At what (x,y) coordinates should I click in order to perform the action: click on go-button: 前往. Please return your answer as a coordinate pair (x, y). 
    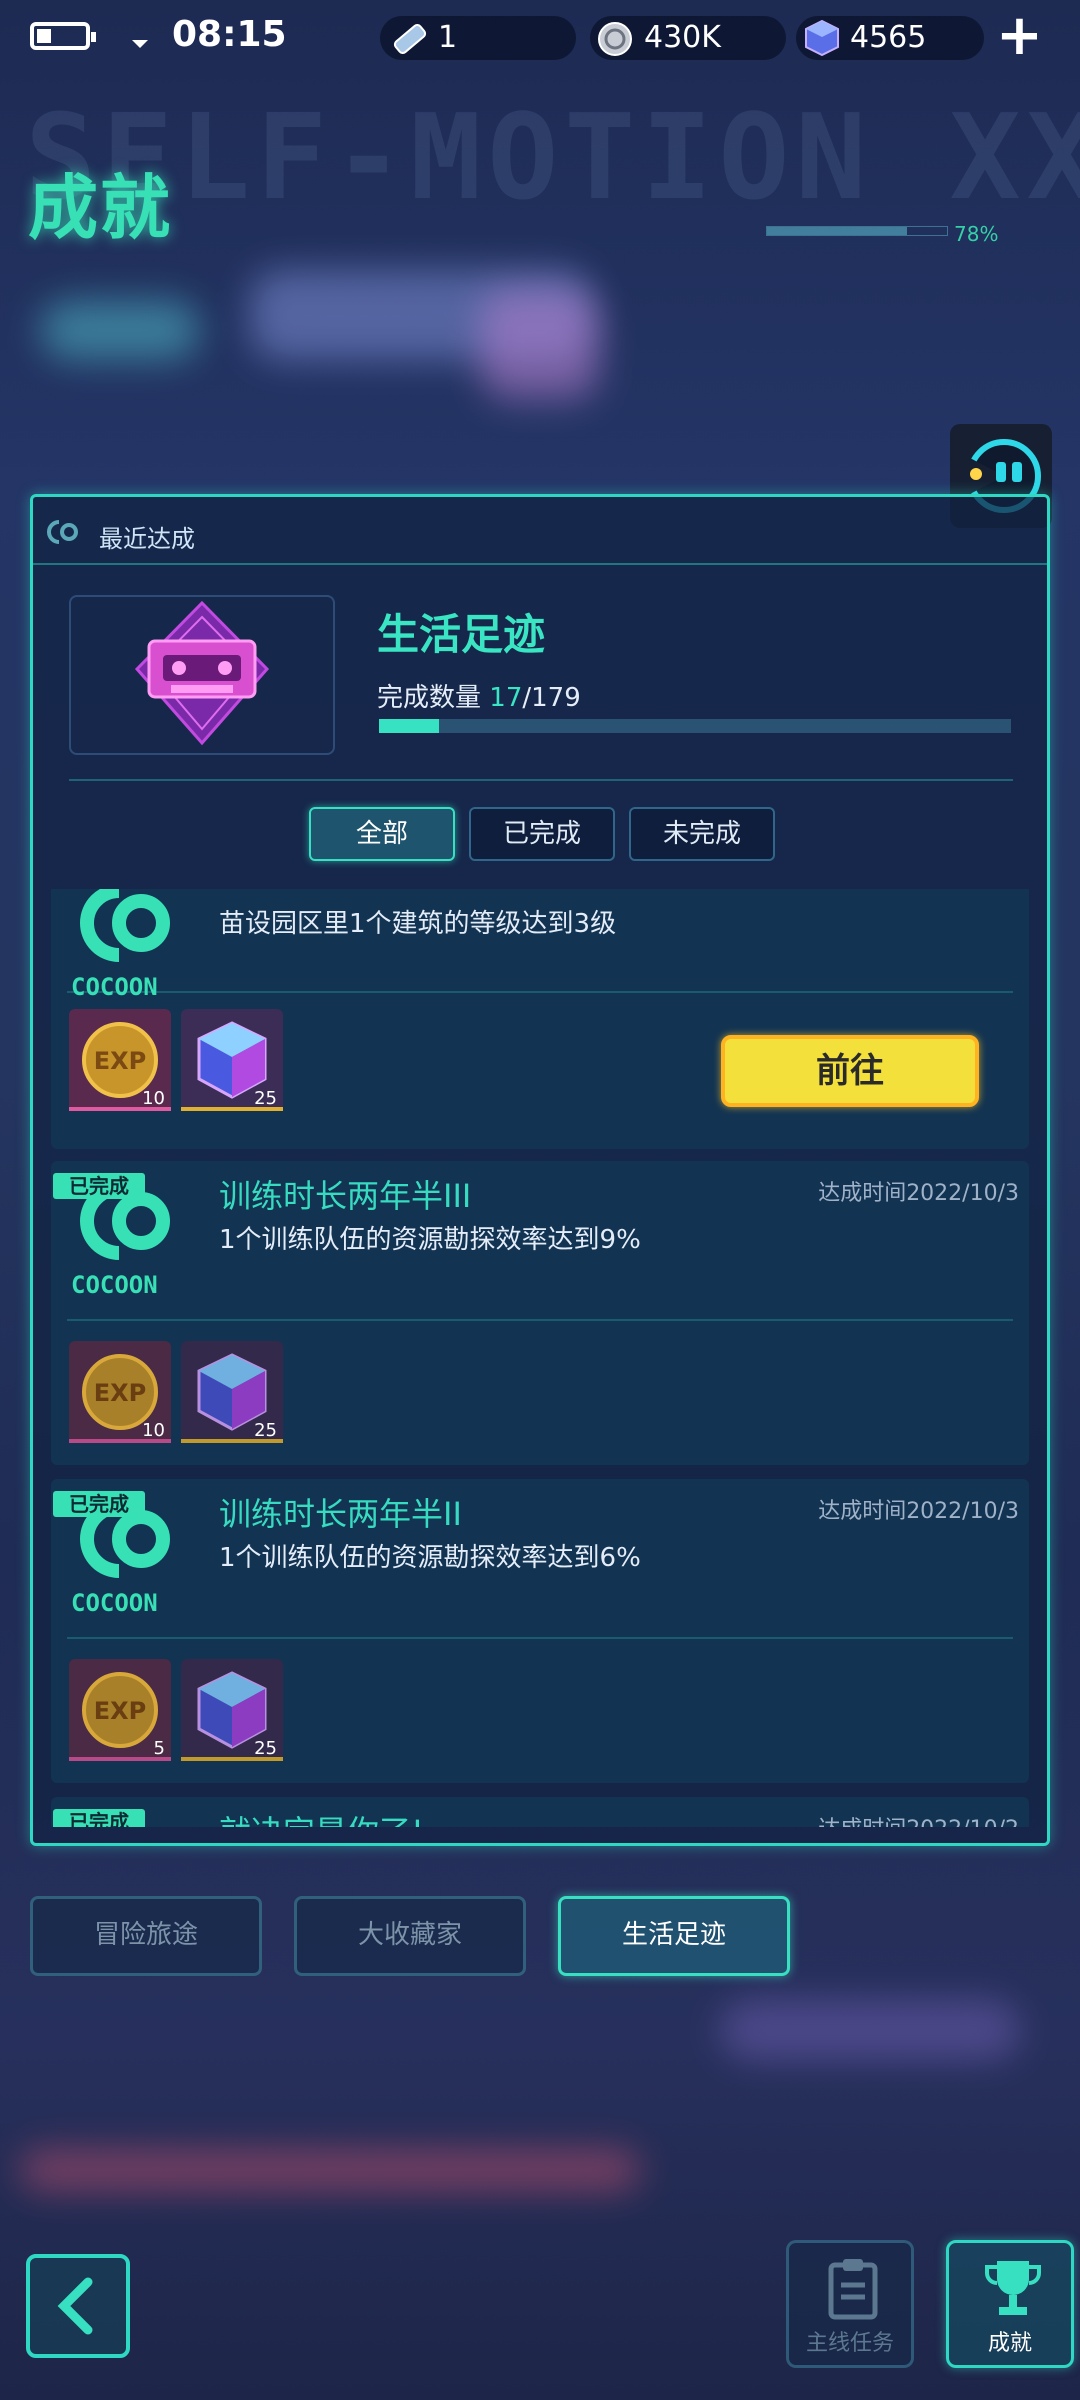
    Looking at the image, I should click on (850, 1071).